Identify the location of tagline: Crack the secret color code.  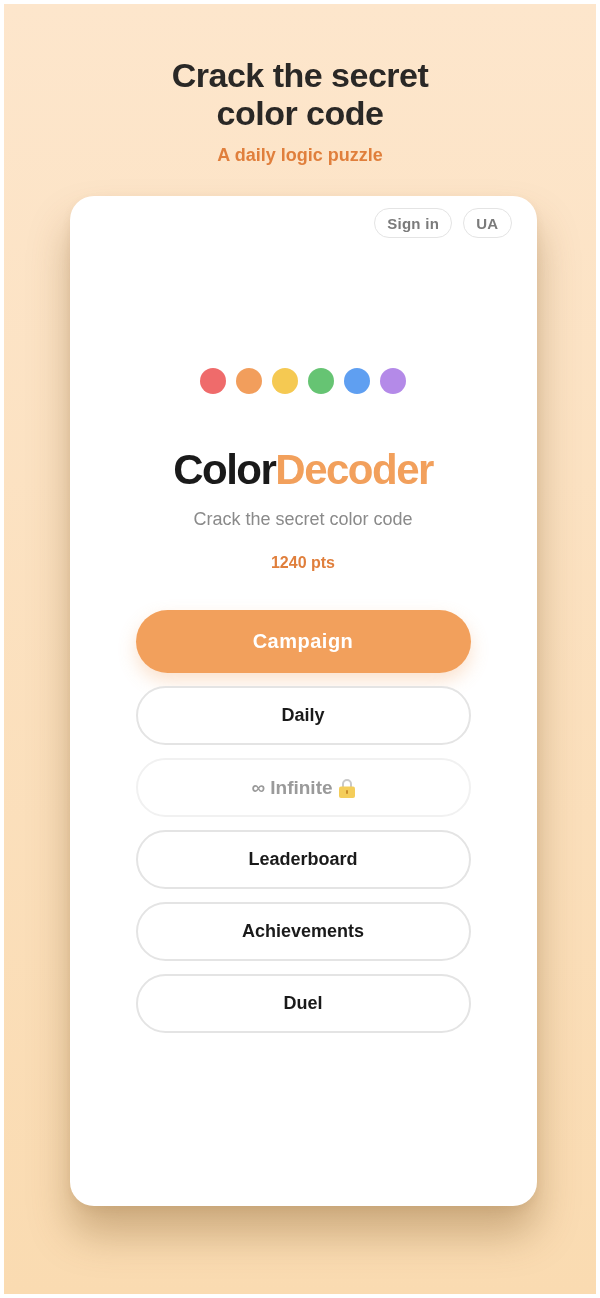
(303, 519).